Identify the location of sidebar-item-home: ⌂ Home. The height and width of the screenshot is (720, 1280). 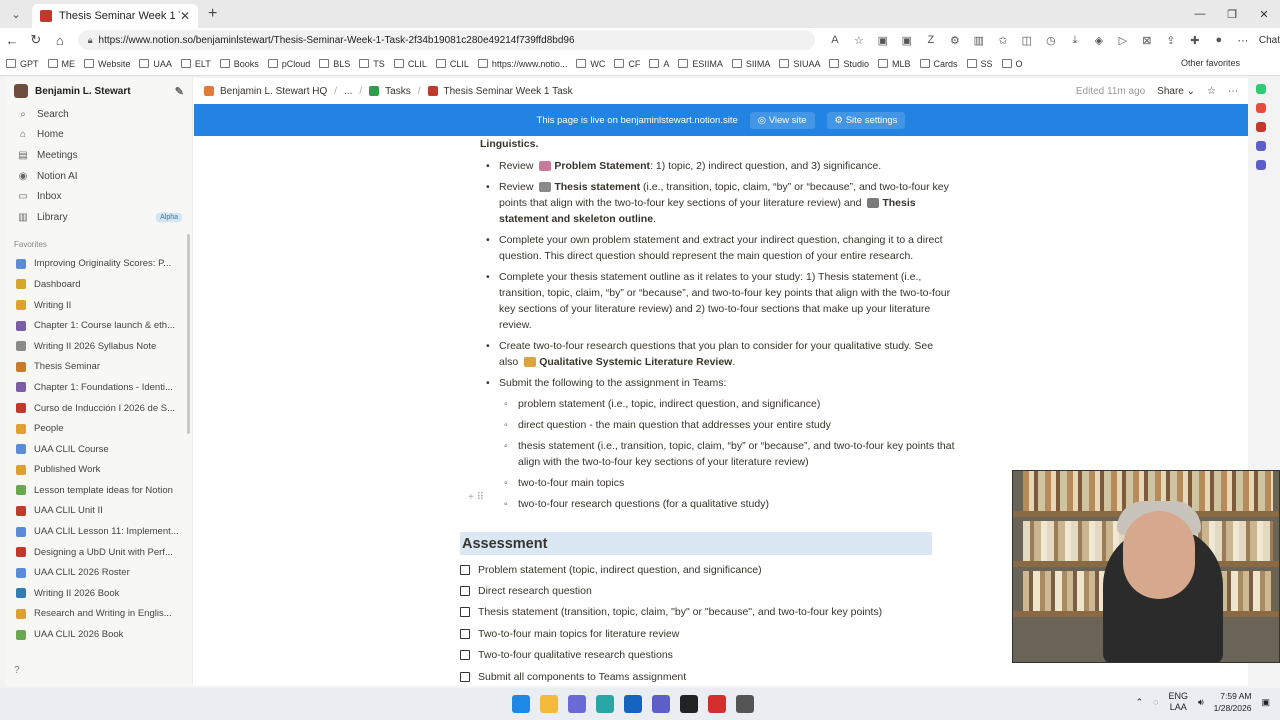
(99, 135).